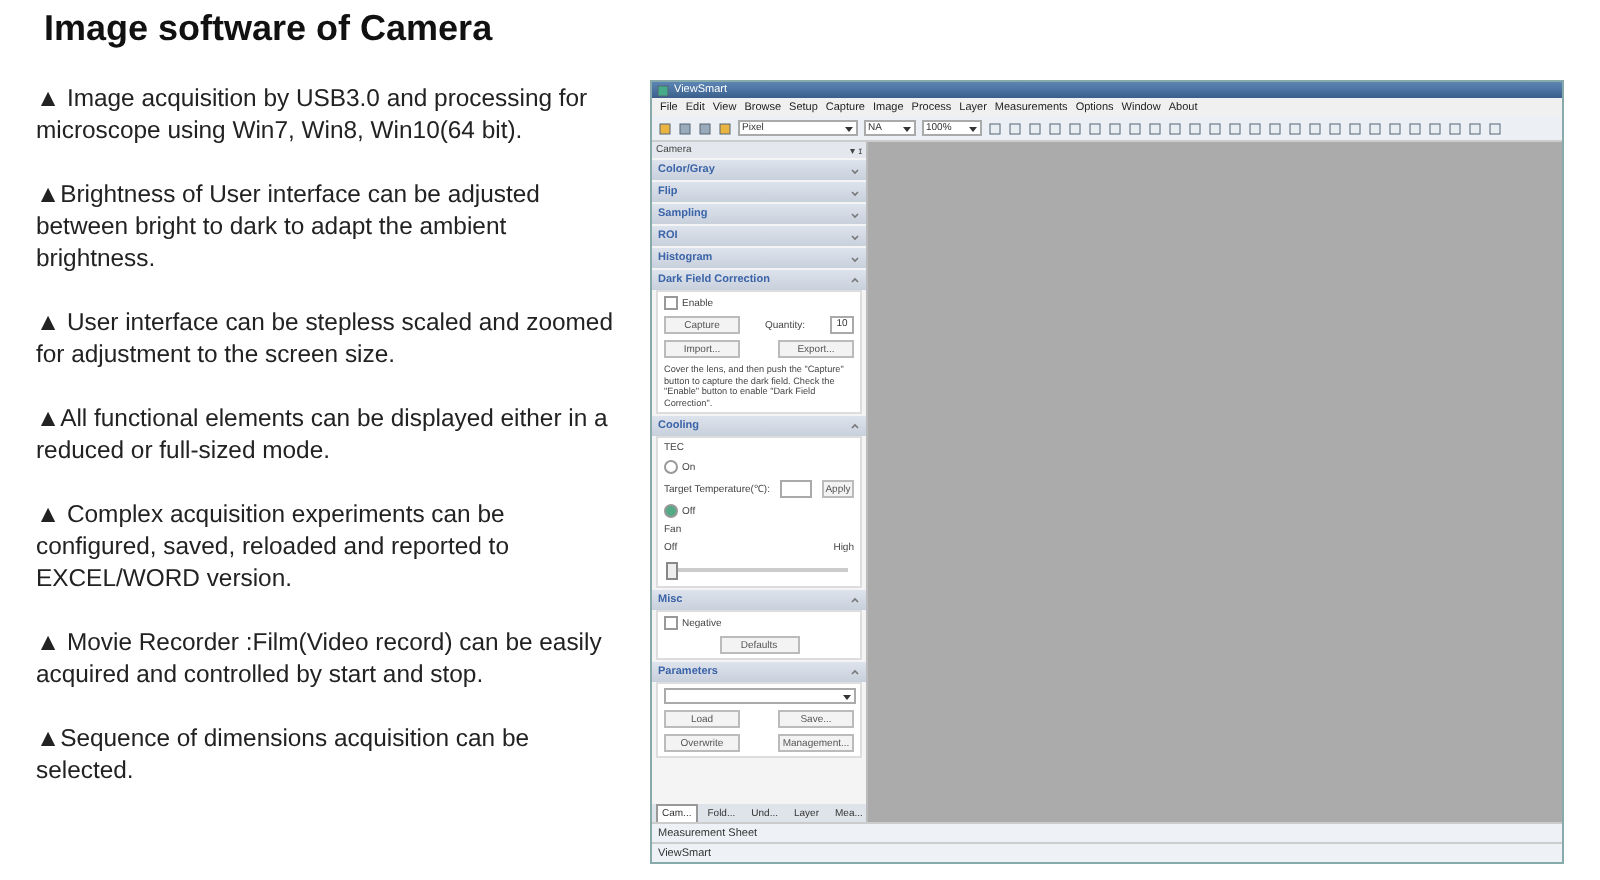 The image size is (1600, 880). What do you see at coordinates (323, 434) in the screenshot?
I see `feature-text: ▲All functional elements can be displayed either in a reduced or full-sized mode.` at bounding box center [323, 434].